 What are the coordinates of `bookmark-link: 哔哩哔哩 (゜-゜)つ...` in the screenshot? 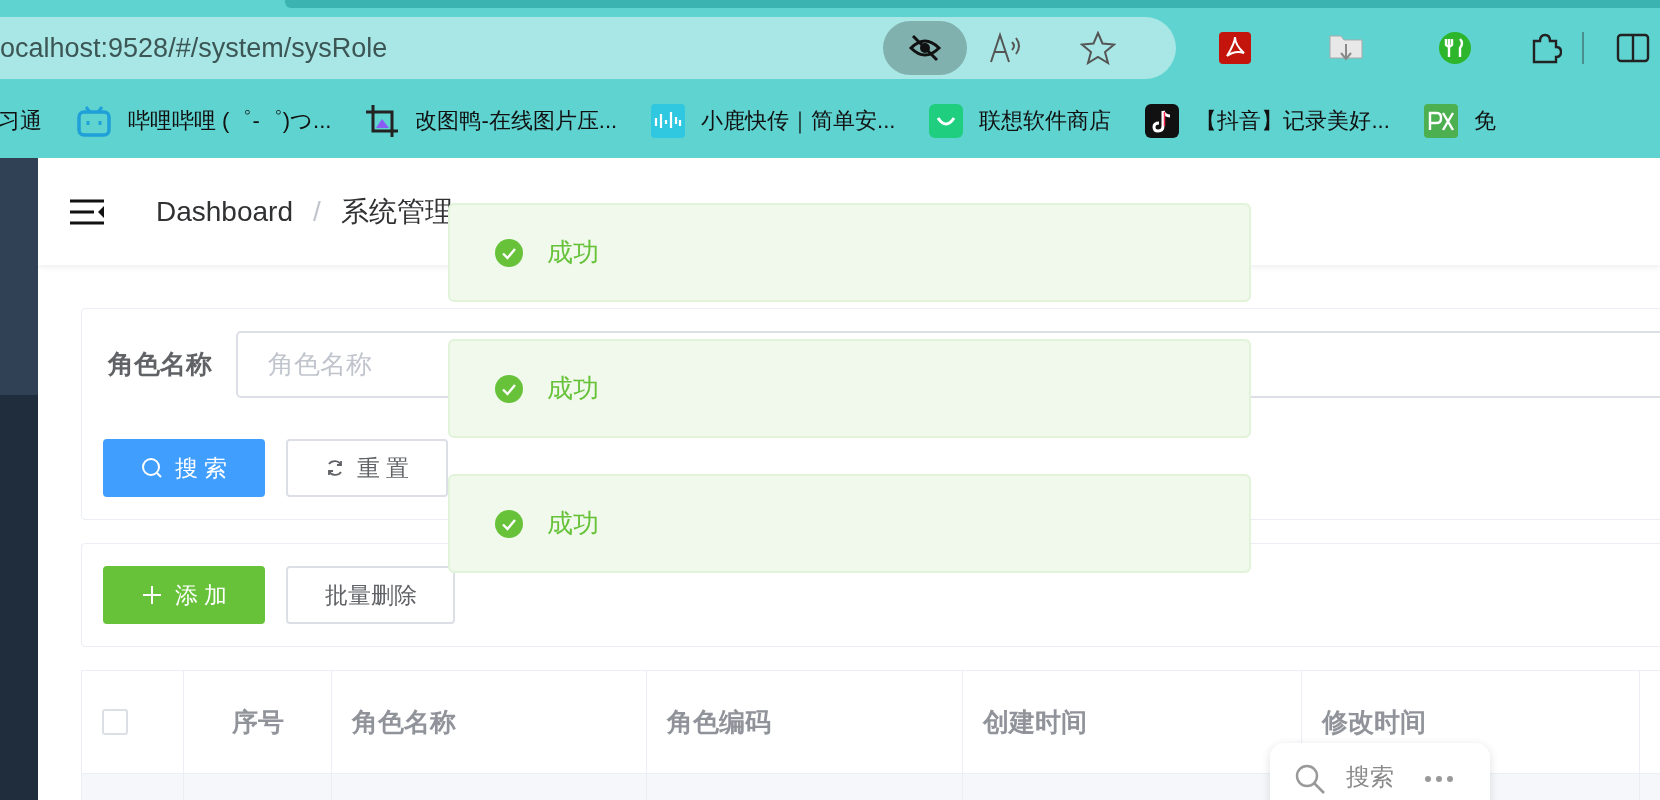 It's located at (230, 121).